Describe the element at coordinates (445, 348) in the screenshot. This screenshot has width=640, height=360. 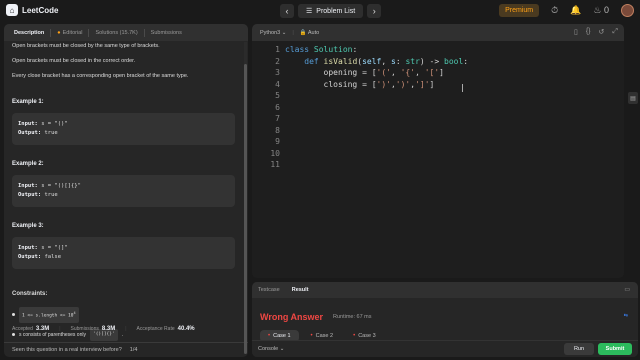
I see `console-bar: Console ⌄ Run Submit` at that location.